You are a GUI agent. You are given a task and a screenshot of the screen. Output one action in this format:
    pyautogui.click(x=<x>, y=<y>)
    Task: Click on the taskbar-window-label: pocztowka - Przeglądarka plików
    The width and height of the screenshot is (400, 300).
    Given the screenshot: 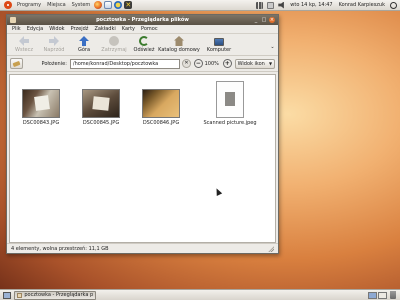 What is the action you would take?
    pyautogui.click(x=58, y=295)
    